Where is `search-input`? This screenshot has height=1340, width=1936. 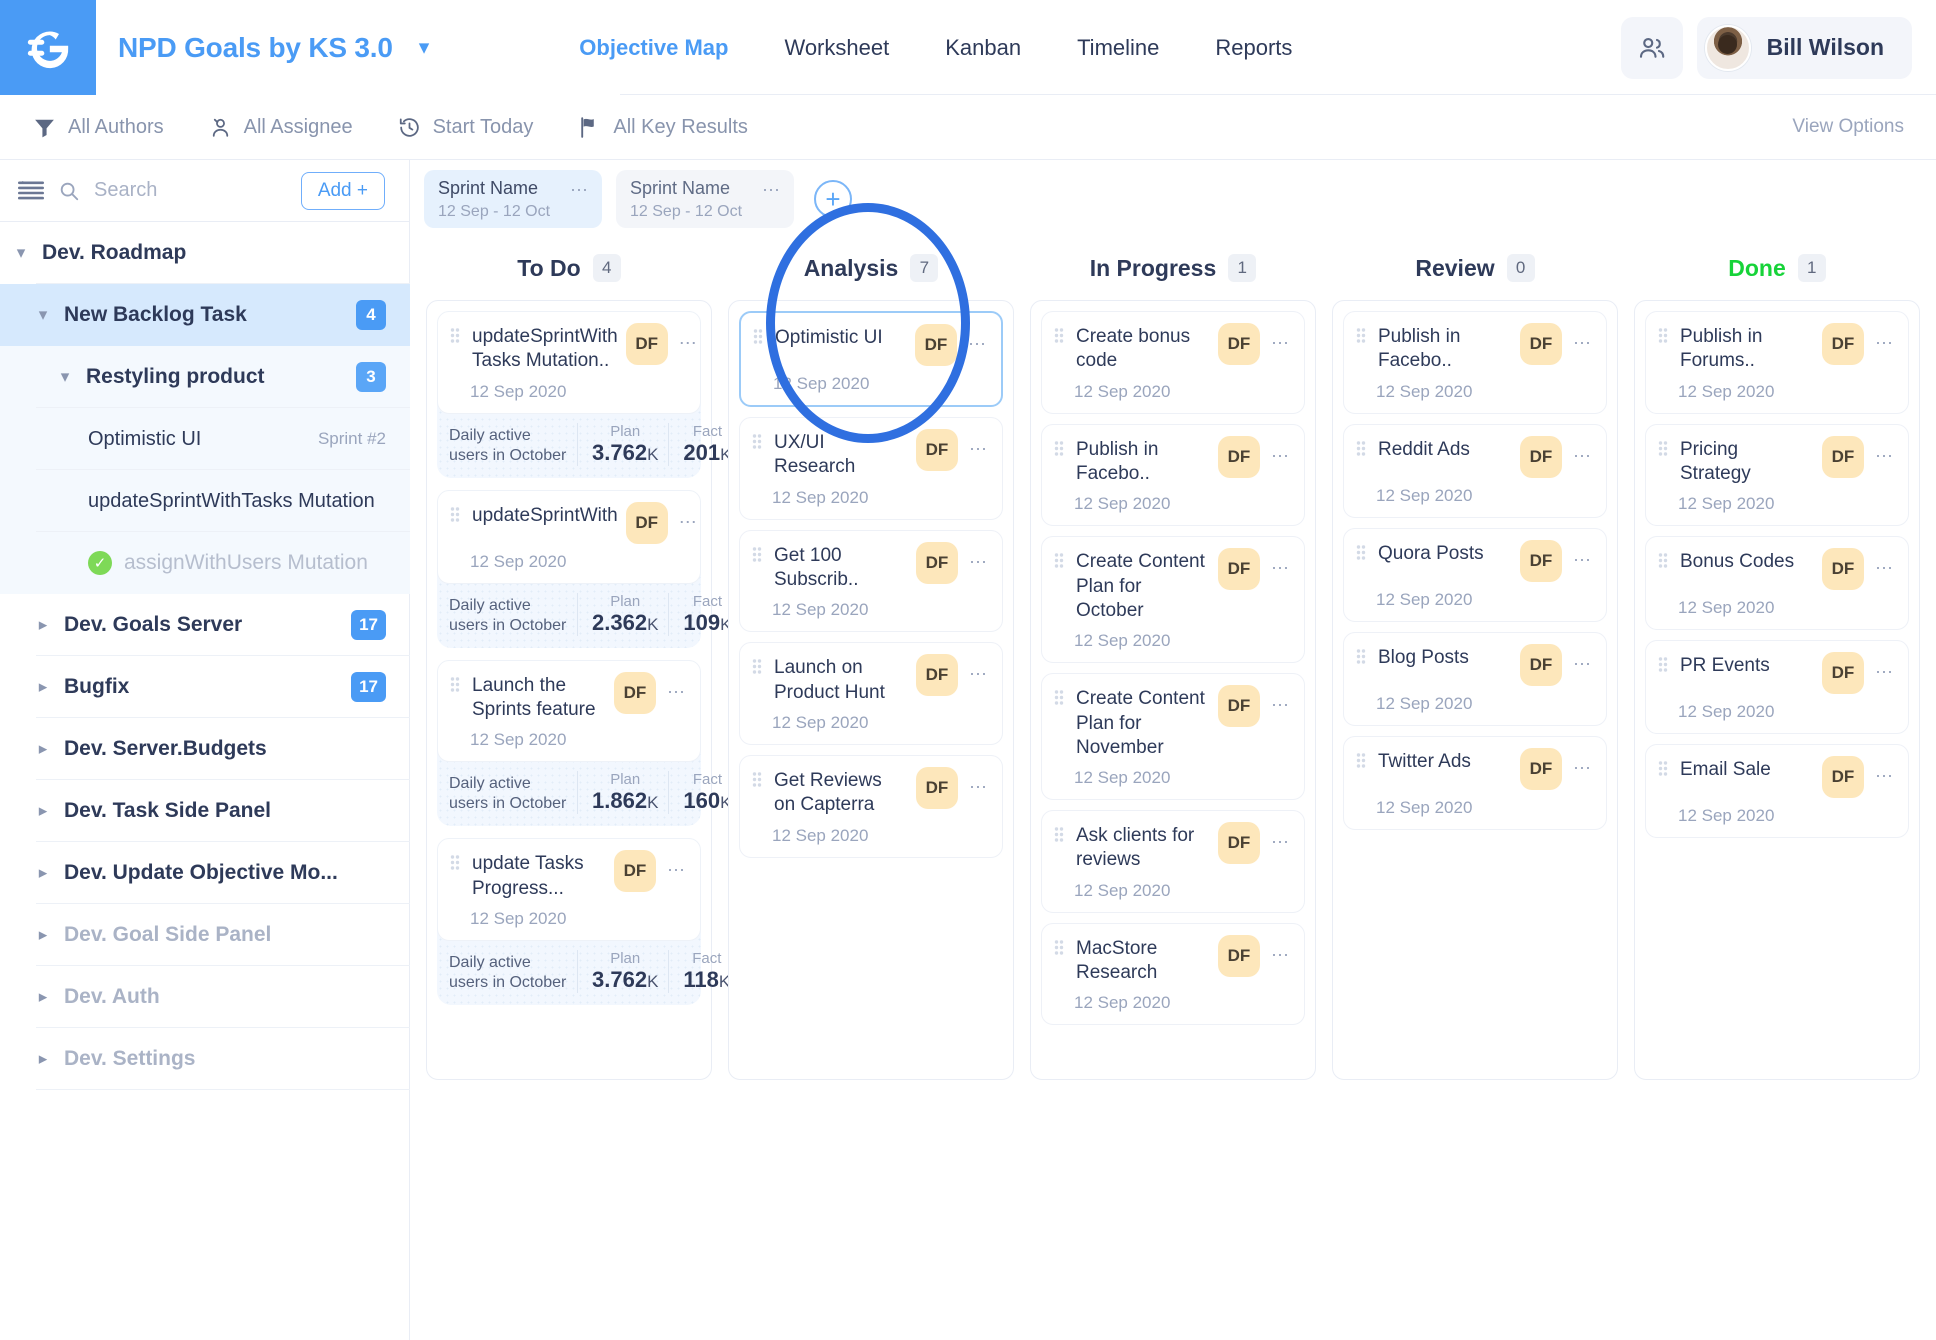 search-input is located at coordinates (190, 190).